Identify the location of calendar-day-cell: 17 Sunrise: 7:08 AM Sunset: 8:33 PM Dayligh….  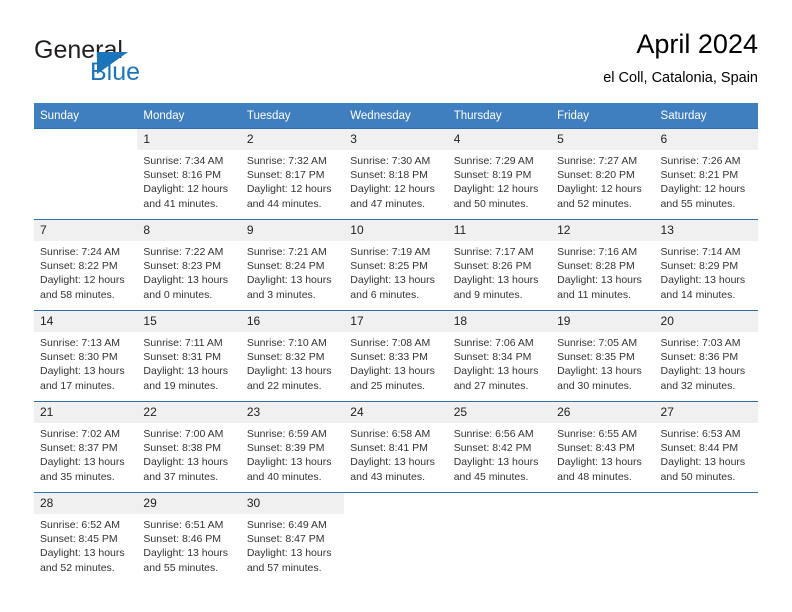
(396, 356).